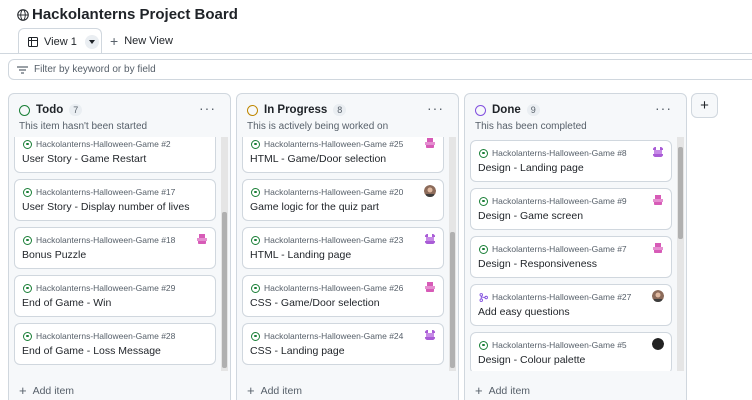 This screenshot has width=752, height=400. I want to click on card-title: Game logic for the quiz part, so click(314, 207).